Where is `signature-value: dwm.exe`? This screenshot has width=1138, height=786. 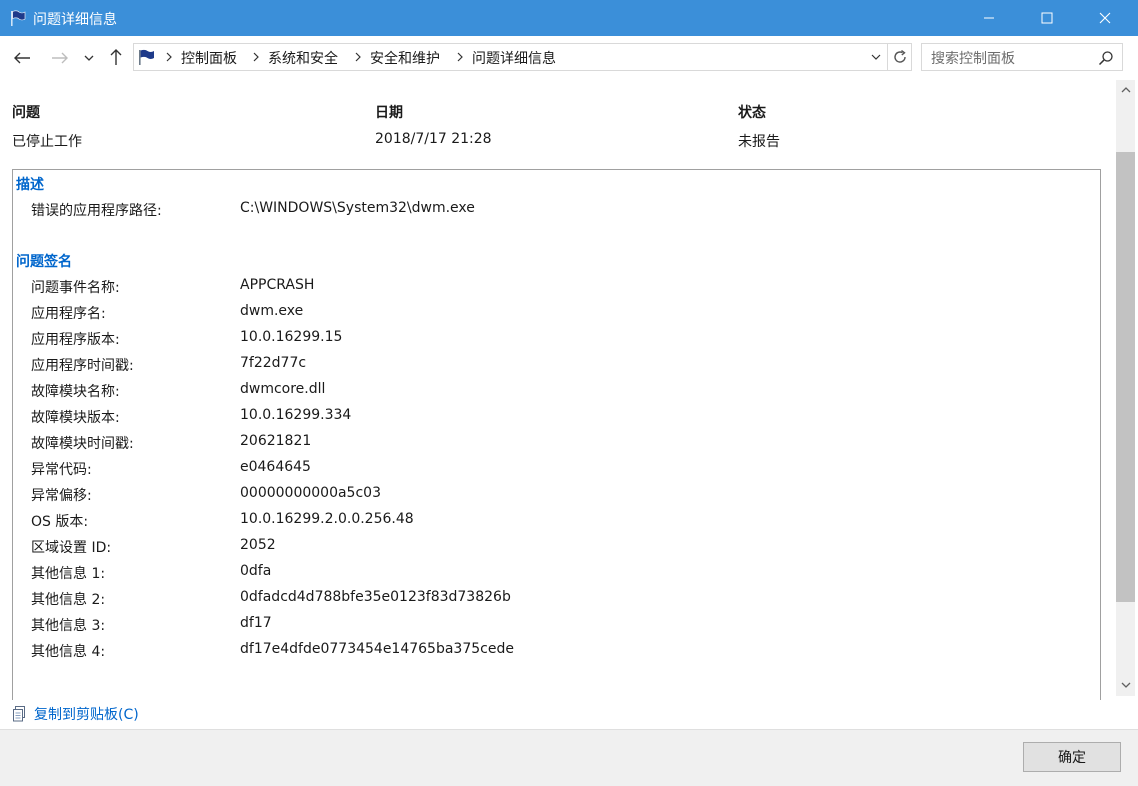
signature-value: dwm.exe is located at coordinates (272, 311).